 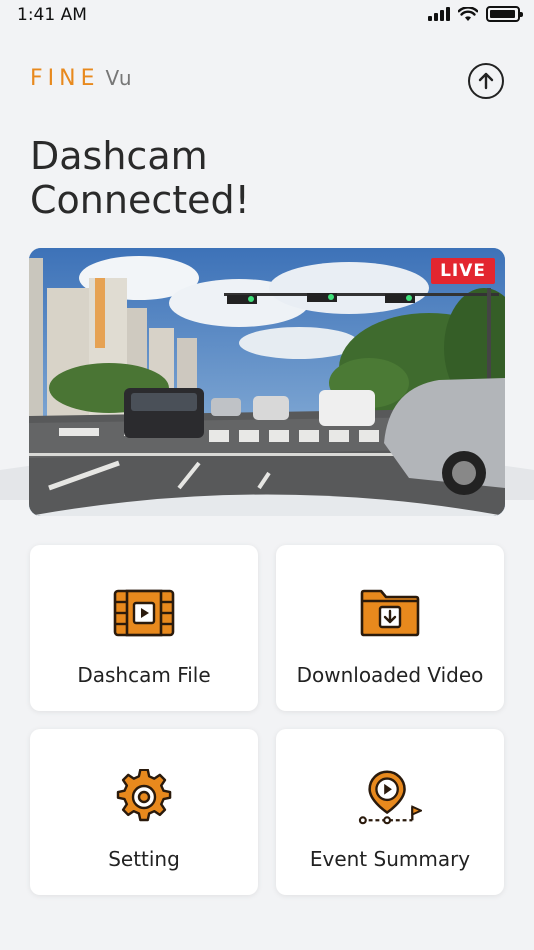 What do you see at coordinates (390, 675) in the screenshot?
I see `downloaded-video-label: Downloaded Video` at bounding box center [390, 675].